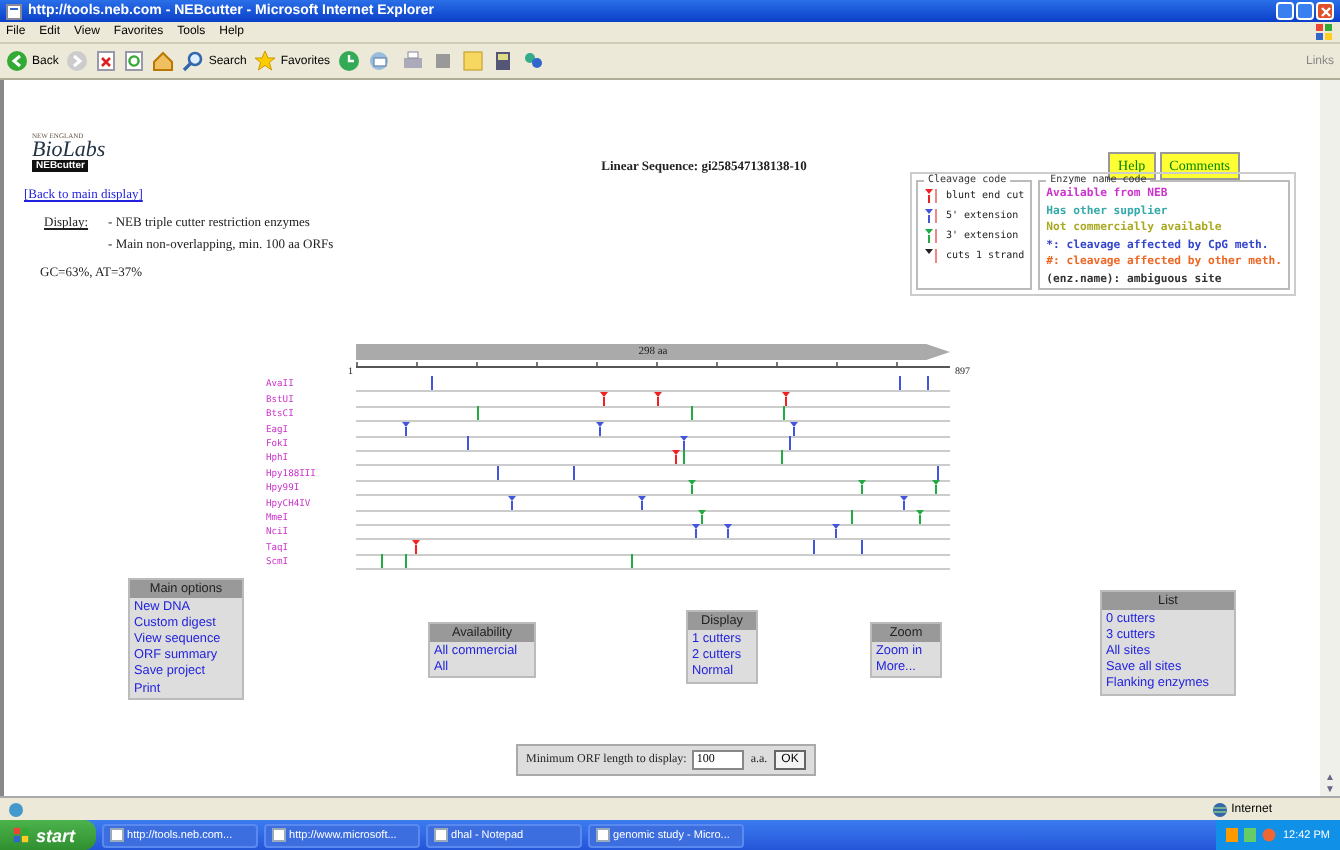 The height and width of the screenshot is (850, 1340). Describe the element at coordinates (1285, 11) in the screenshot. I see `minimize-button` at that location.